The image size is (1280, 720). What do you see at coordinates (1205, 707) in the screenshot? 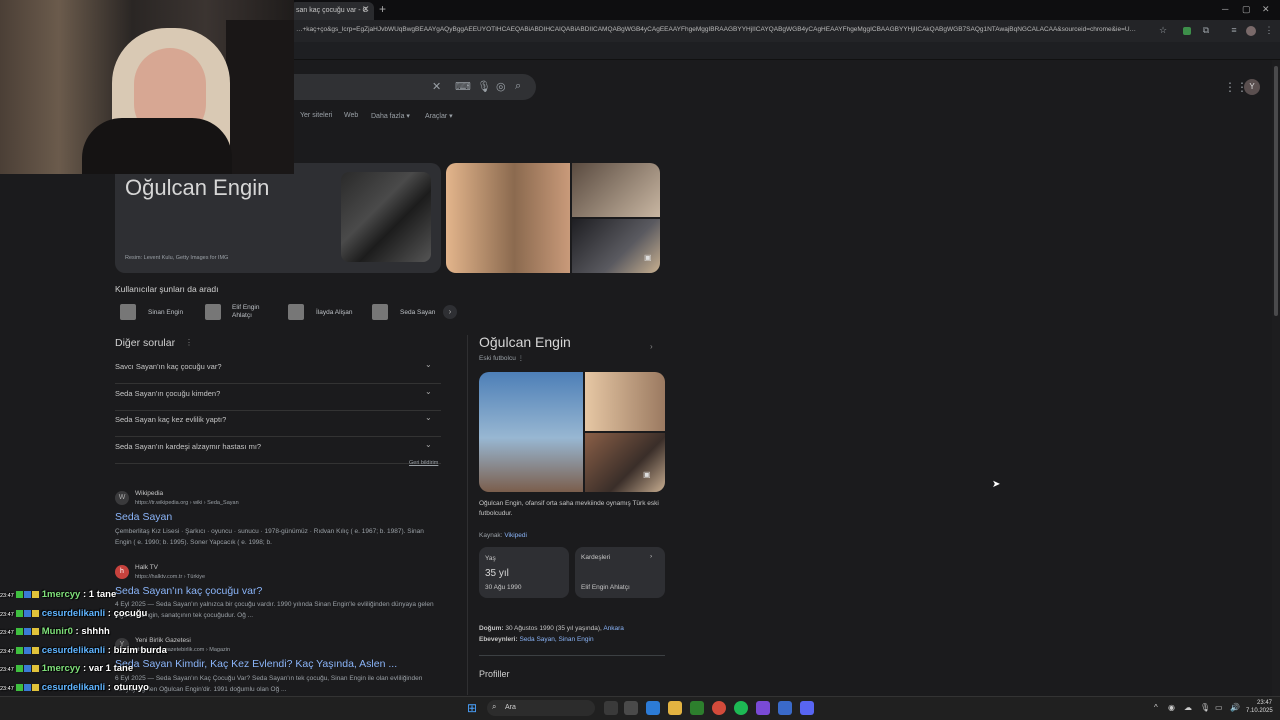
I see `tray-icon: 🎙` at bounding box center [1205, 707].